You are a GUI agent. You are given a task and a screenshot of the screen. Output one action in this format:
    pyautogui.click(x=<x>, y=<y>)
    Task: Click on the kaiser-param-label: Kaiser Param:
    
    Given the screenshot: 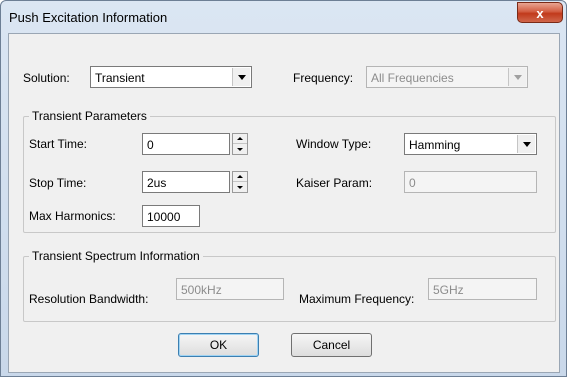 What is the action you would take?
    pyautogui.click(x=334, y=183)
    